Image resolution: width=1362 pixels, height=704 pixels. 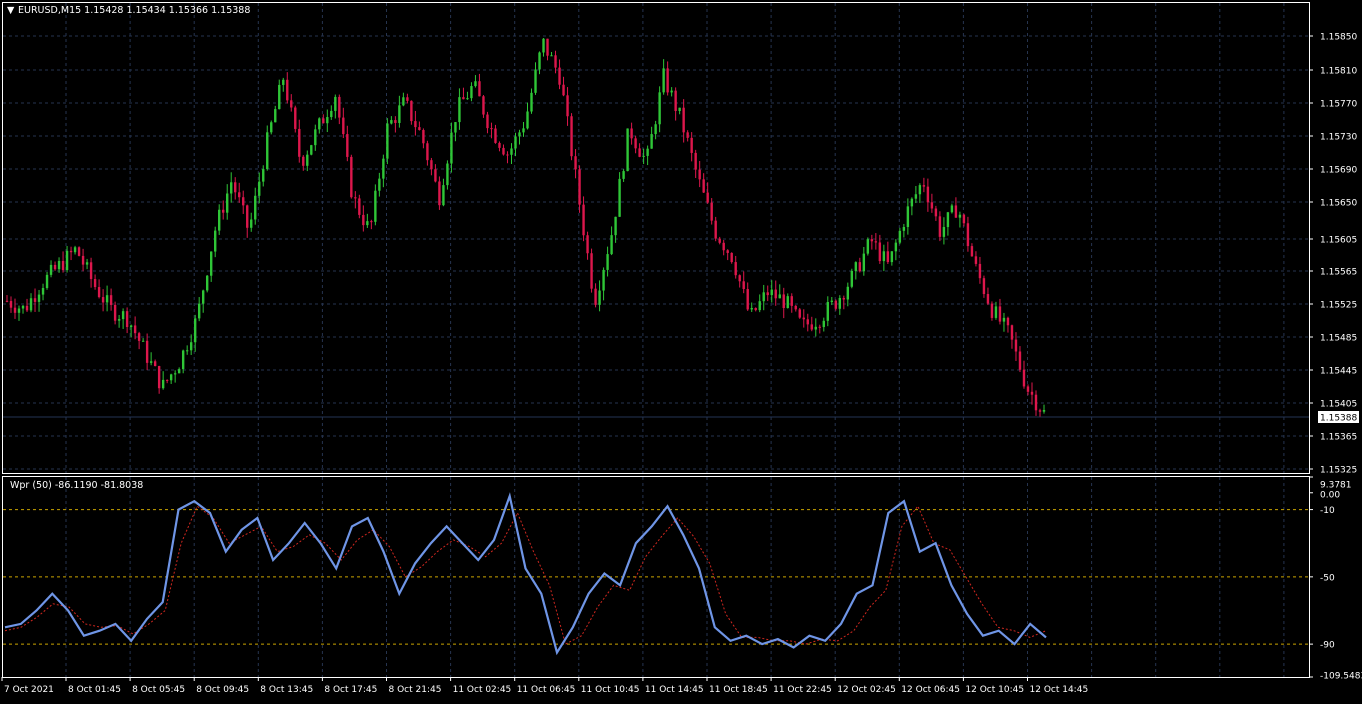 I want to click on time-tick-label: 11 Oct 22:45, so click(x=802, y=690).